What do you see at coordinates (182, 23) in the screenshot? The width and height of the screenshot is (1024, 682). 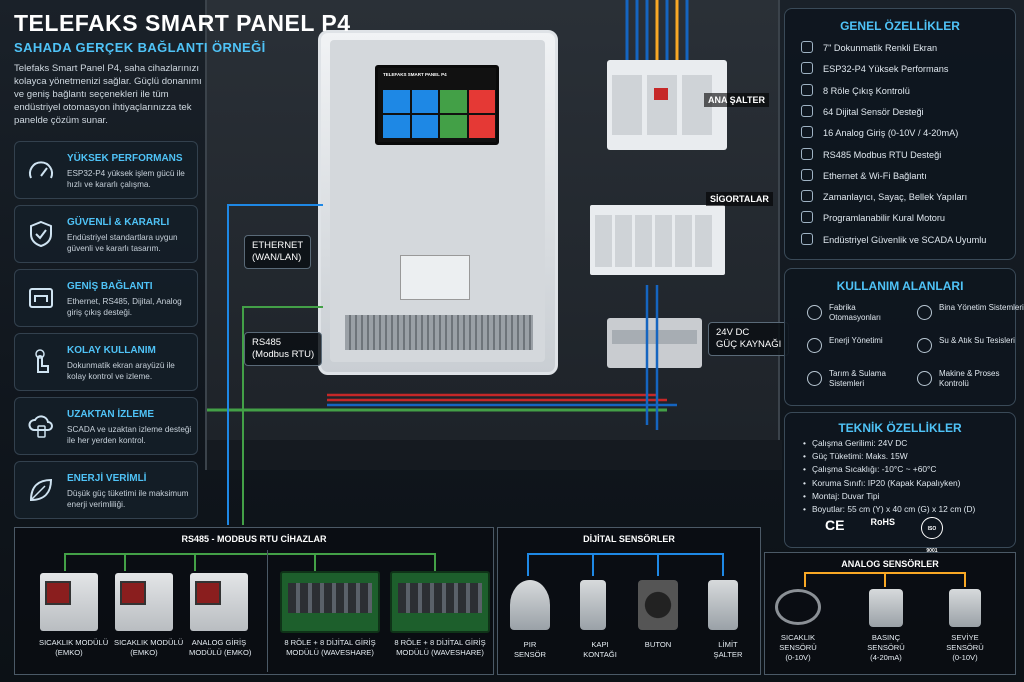 I see `page-title: TELEFAKS SMART PANEL P4` at bounding box center [182, 23].